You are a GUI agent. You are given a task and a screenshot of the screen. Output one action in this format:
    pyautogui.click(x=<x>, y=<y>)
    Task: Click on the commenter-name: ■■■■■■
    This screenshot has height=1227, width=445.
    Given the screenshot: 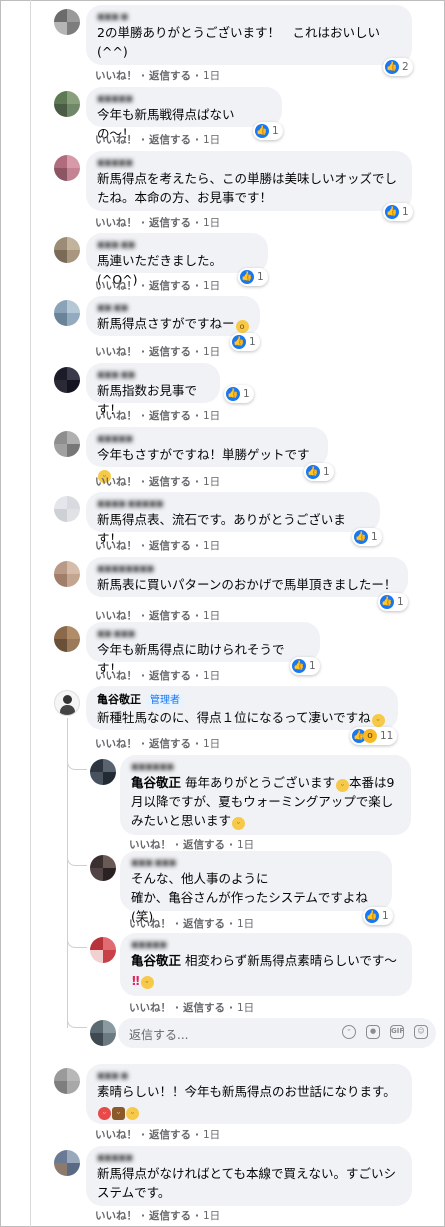 What is the action you would take?
    pyautogui.click(x=265, y=767)
    